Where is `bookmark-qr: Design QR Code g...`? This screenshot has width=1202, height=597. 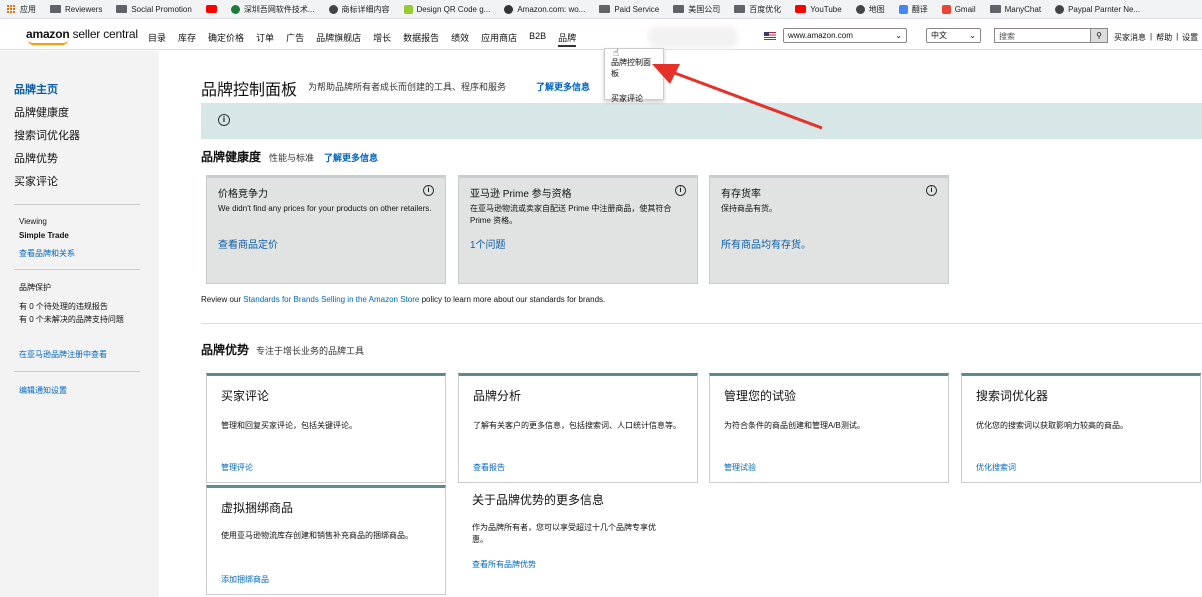
bookmark-qr: Design QR Code g... is located at coordinates (447, 9).